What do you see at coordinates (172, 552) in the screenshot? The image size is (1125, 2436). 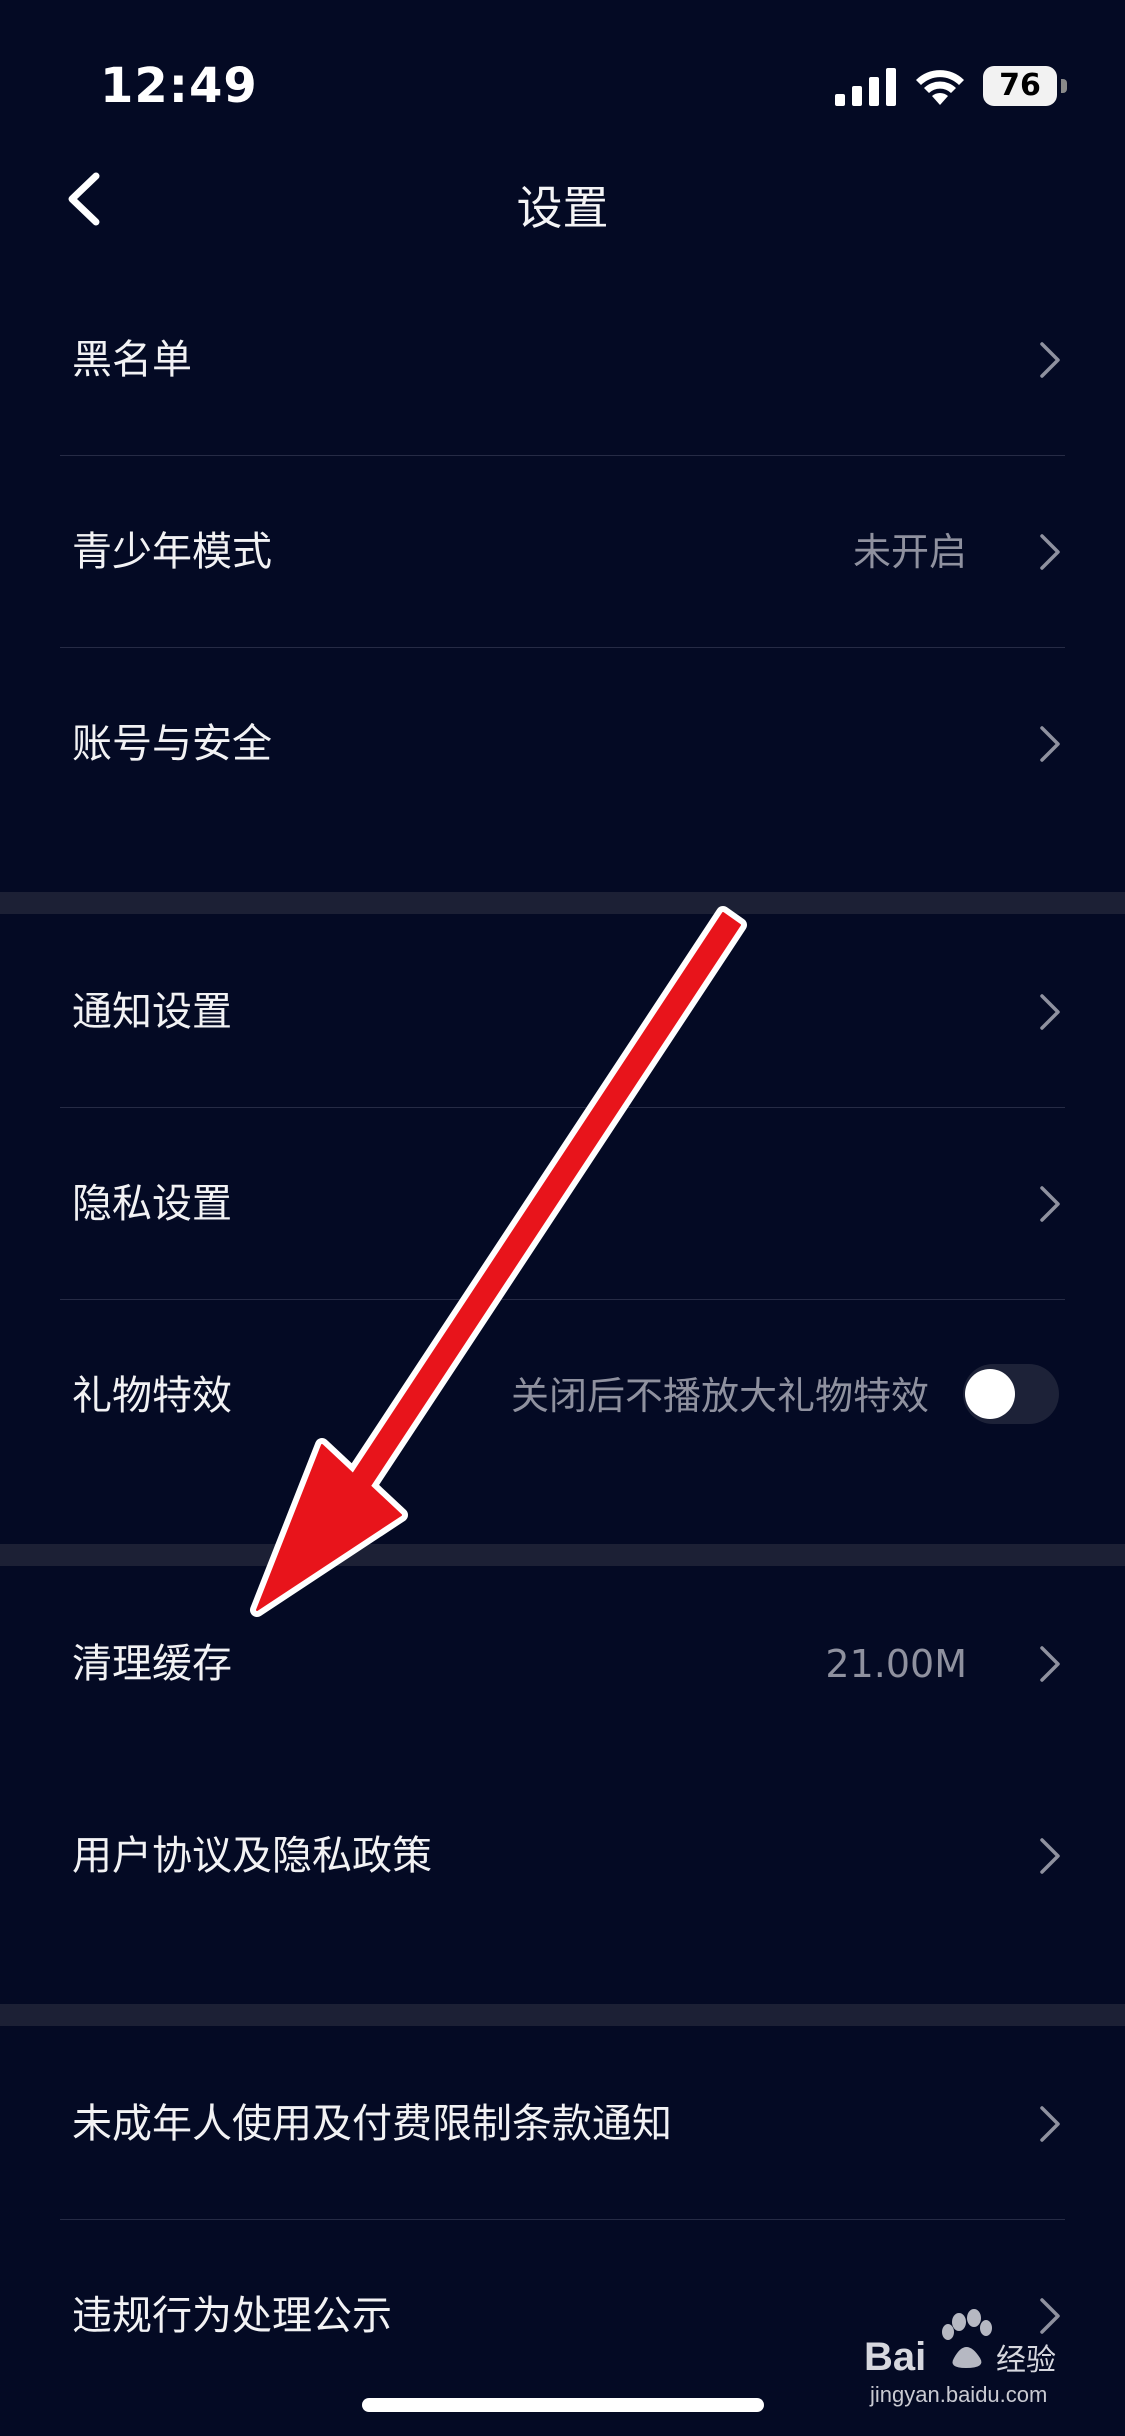 I see `row-label: 青少年模式` at bounding box center [172, 552].